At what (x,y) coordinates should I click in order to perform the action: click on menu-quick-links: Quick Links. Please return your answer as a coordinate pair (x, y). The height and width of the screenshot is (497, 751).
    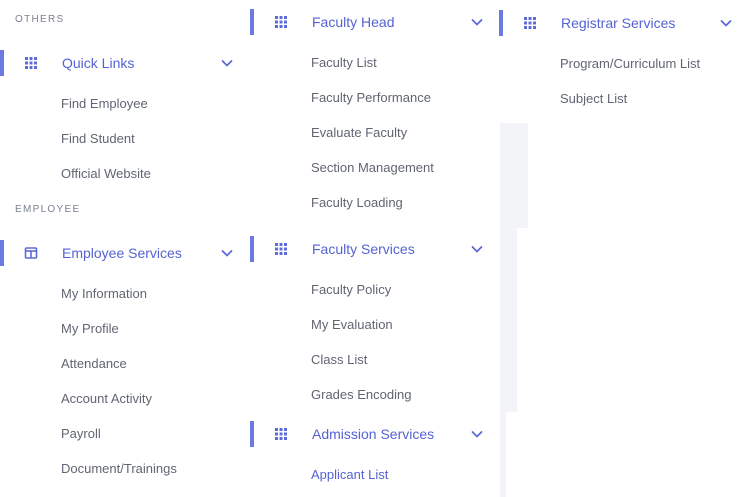
    Looking at the image, I should click on (122, 63).